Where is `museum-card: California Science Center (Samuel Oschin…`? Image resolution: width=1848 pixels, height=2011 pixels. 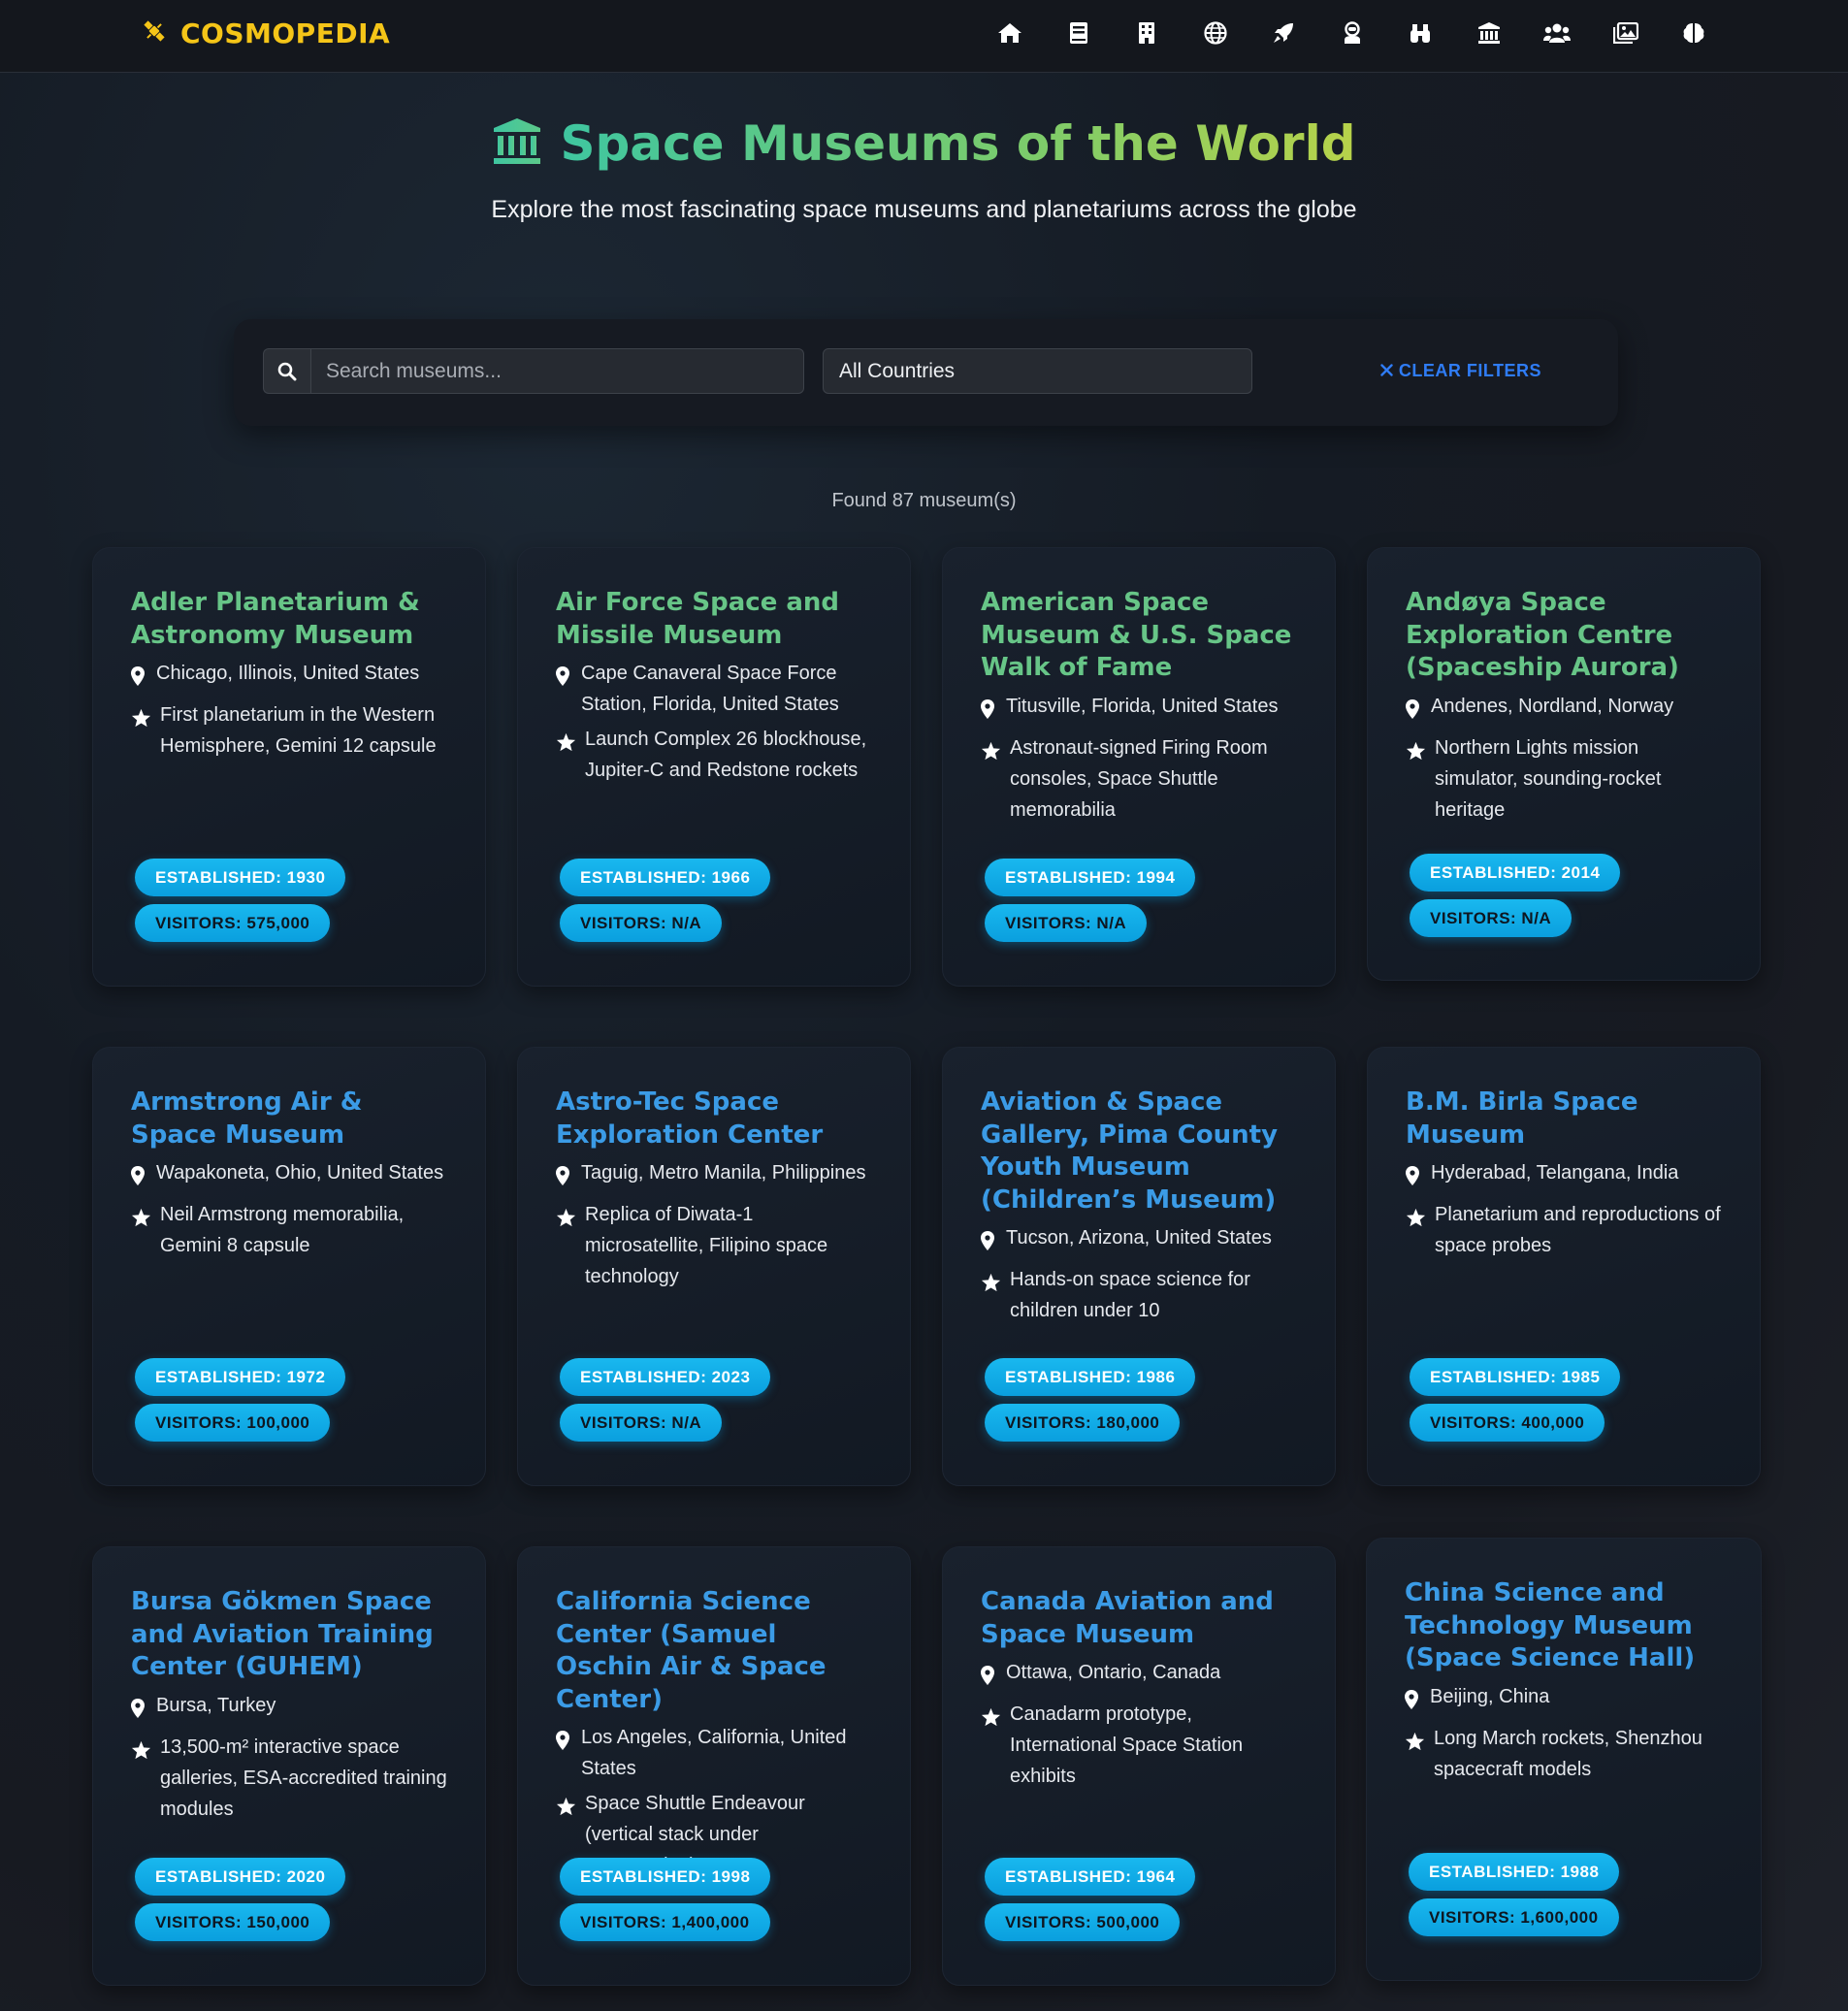 museum-card: California Science Center (Samuel Oschin… is located at coordinates (714, 1766).